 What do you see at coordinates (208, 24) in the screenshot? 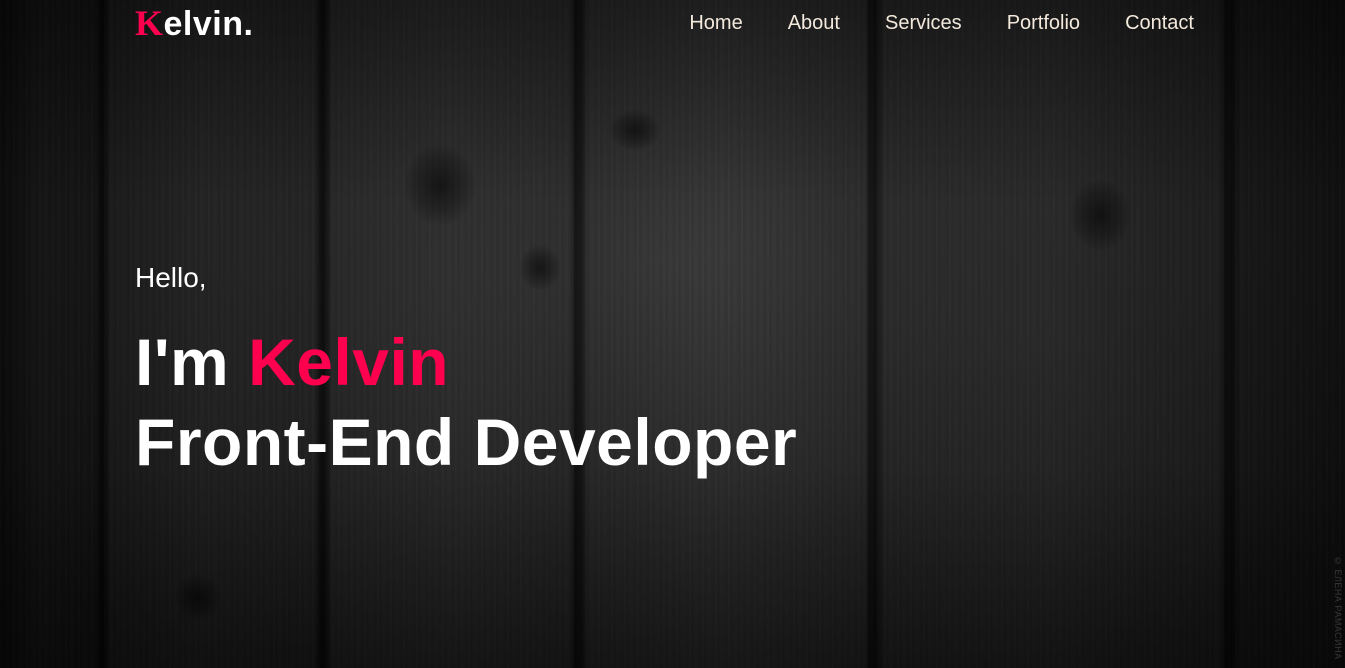
I see `logo-text: elvin.` at bounding box center [208, 24].